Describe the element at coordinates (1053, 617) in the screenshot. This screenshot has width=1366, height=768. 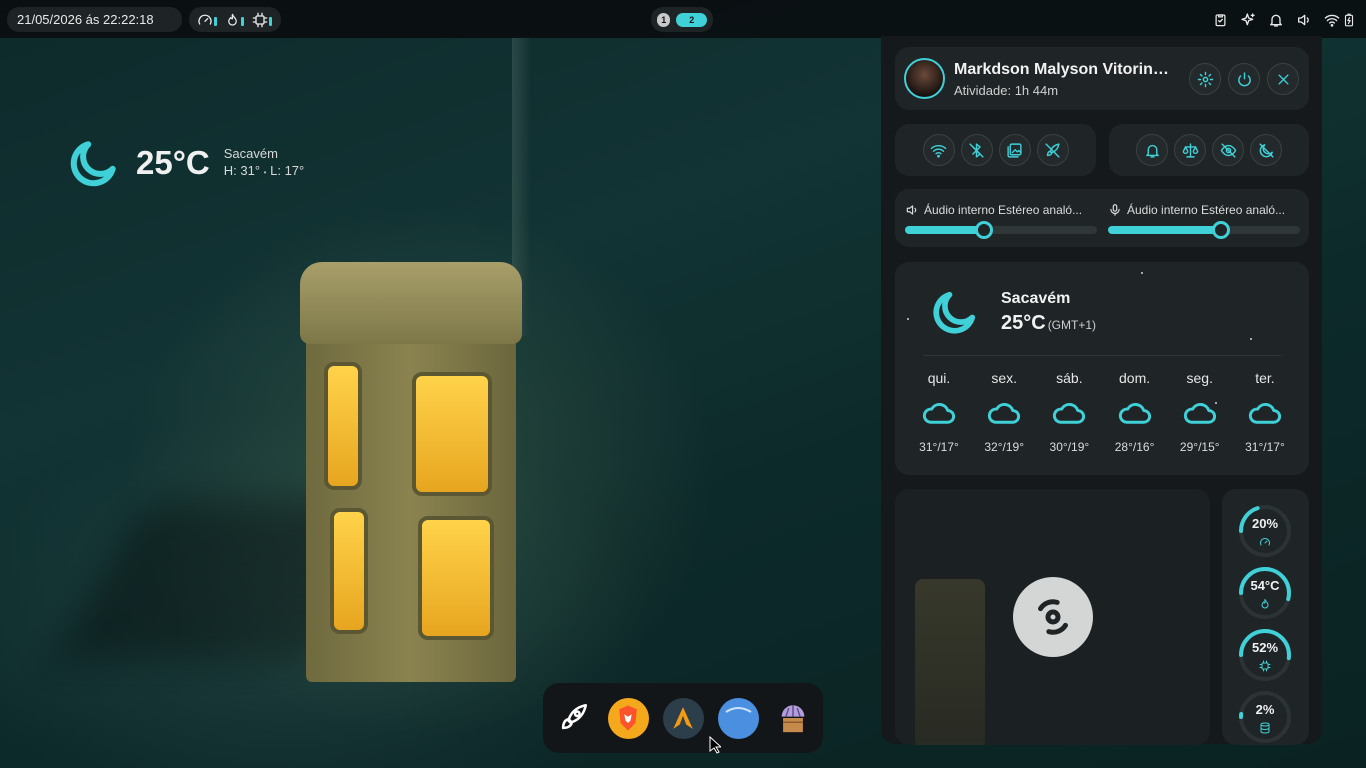
I see `disc-icon` at that location.